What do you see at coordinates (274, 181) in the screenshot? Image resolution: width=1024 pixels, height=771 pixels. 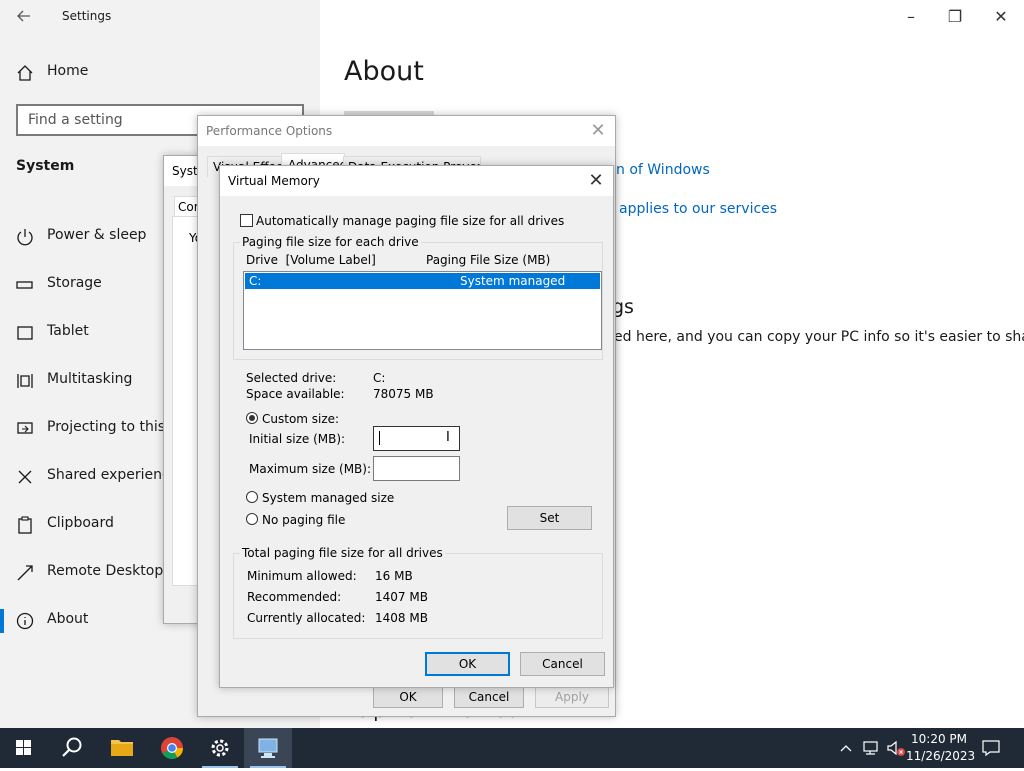 I see `dialog-title: Virtual Memory` at bounding box center [274, 181].